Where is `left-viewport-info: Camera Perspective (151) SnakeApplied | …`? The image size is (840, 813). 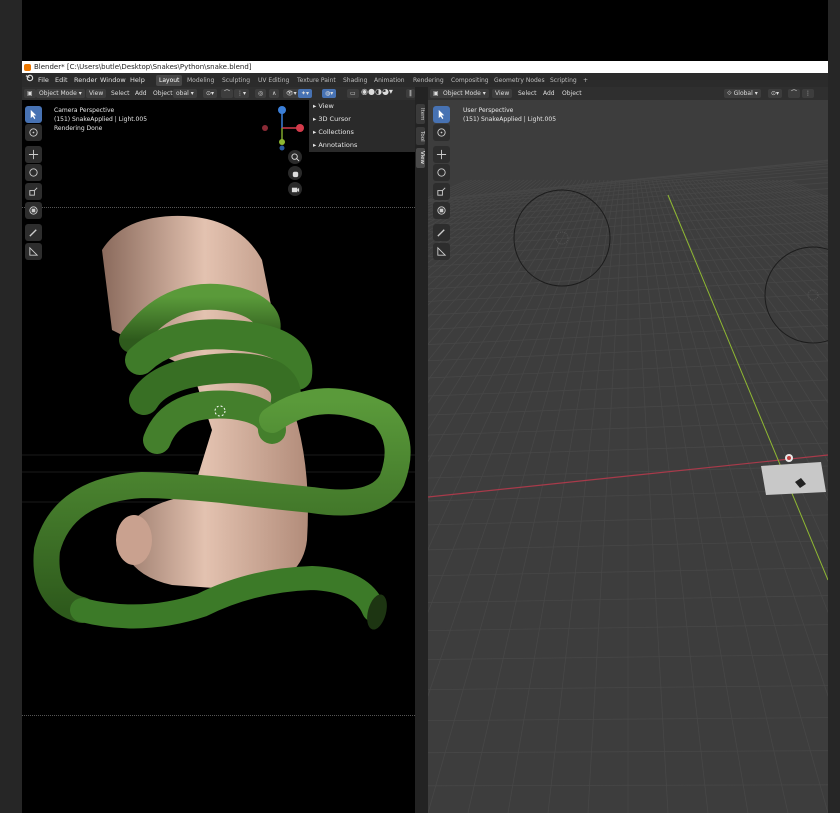 left-viewport-info: Camera Perspective (151) SnakeApplied | … is located at coordinates (100, 119).